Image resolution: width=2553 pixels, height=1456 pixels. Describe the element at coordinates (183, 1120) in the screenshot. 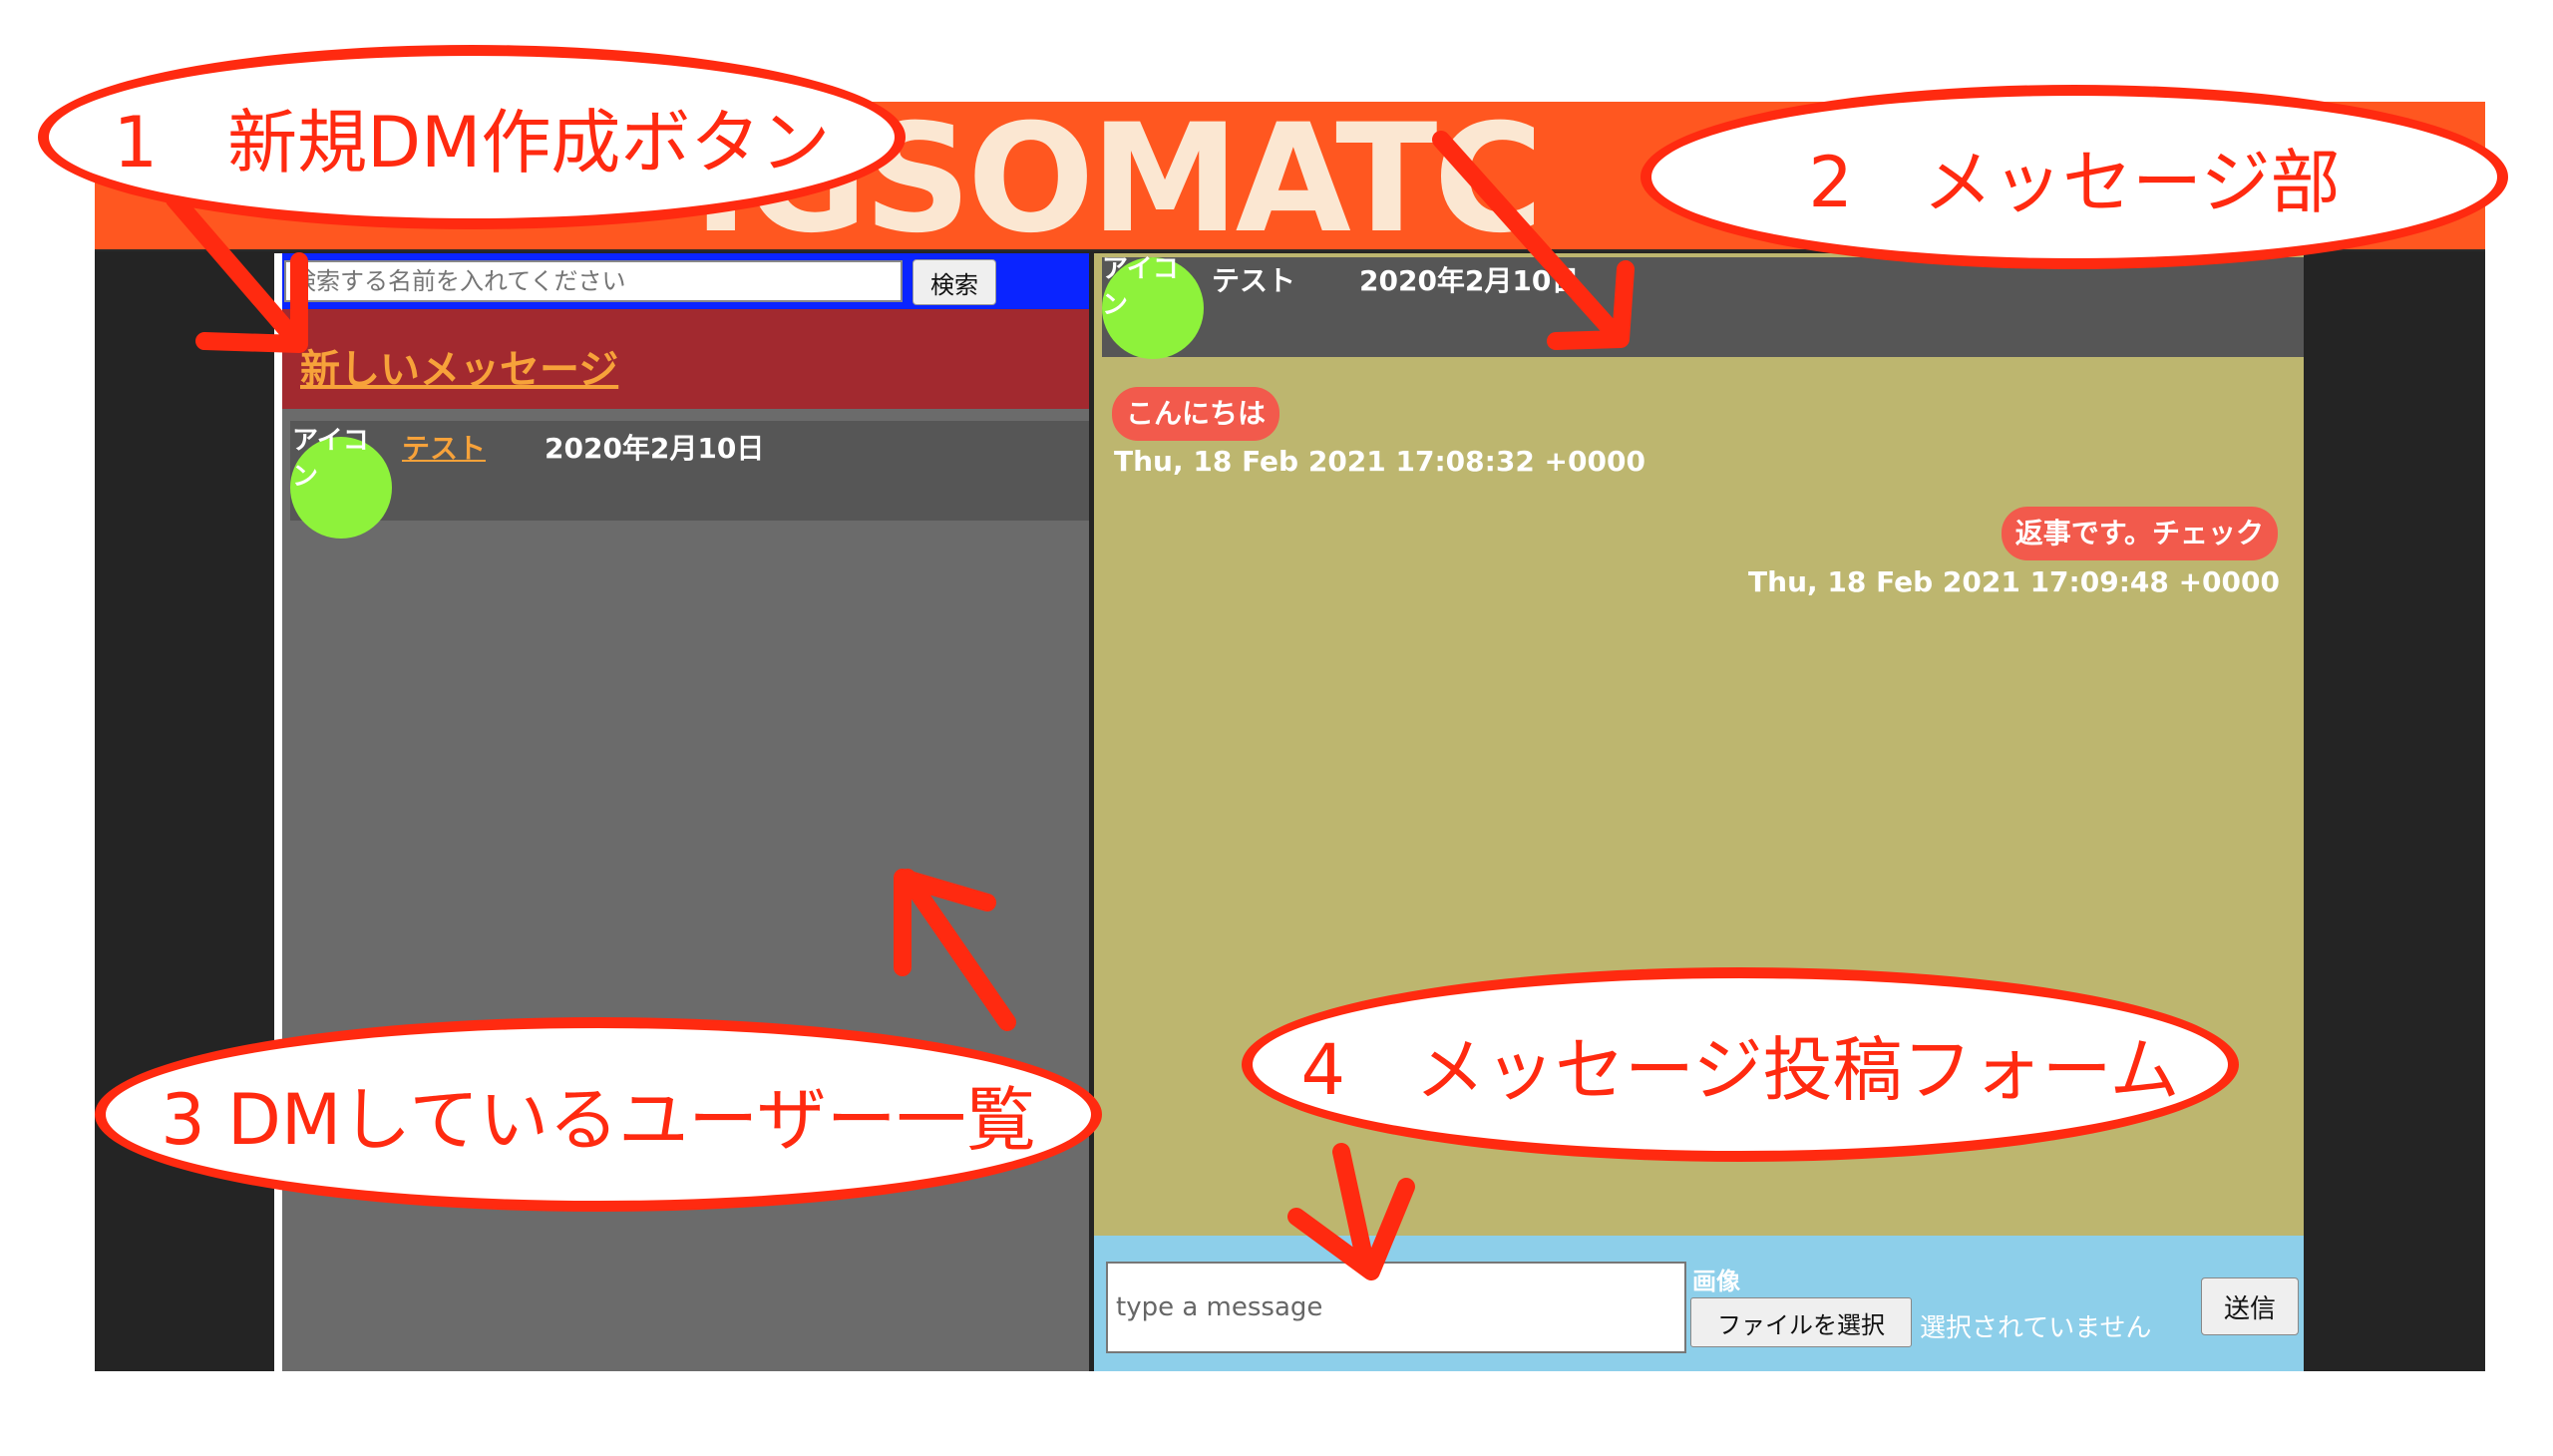

I see `annotation-number: 3` at that location.